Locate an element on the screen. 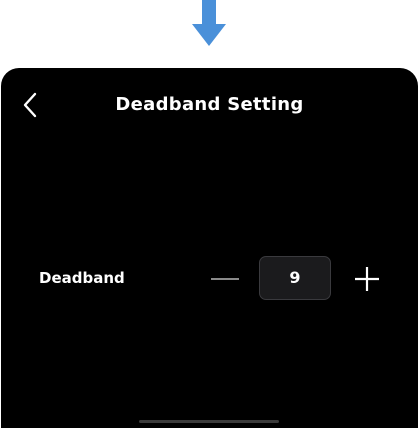 Image resolution: width=418 pixels, height=428 pixels. page-title: Deadband Setting is located at coordinates (209, 104).